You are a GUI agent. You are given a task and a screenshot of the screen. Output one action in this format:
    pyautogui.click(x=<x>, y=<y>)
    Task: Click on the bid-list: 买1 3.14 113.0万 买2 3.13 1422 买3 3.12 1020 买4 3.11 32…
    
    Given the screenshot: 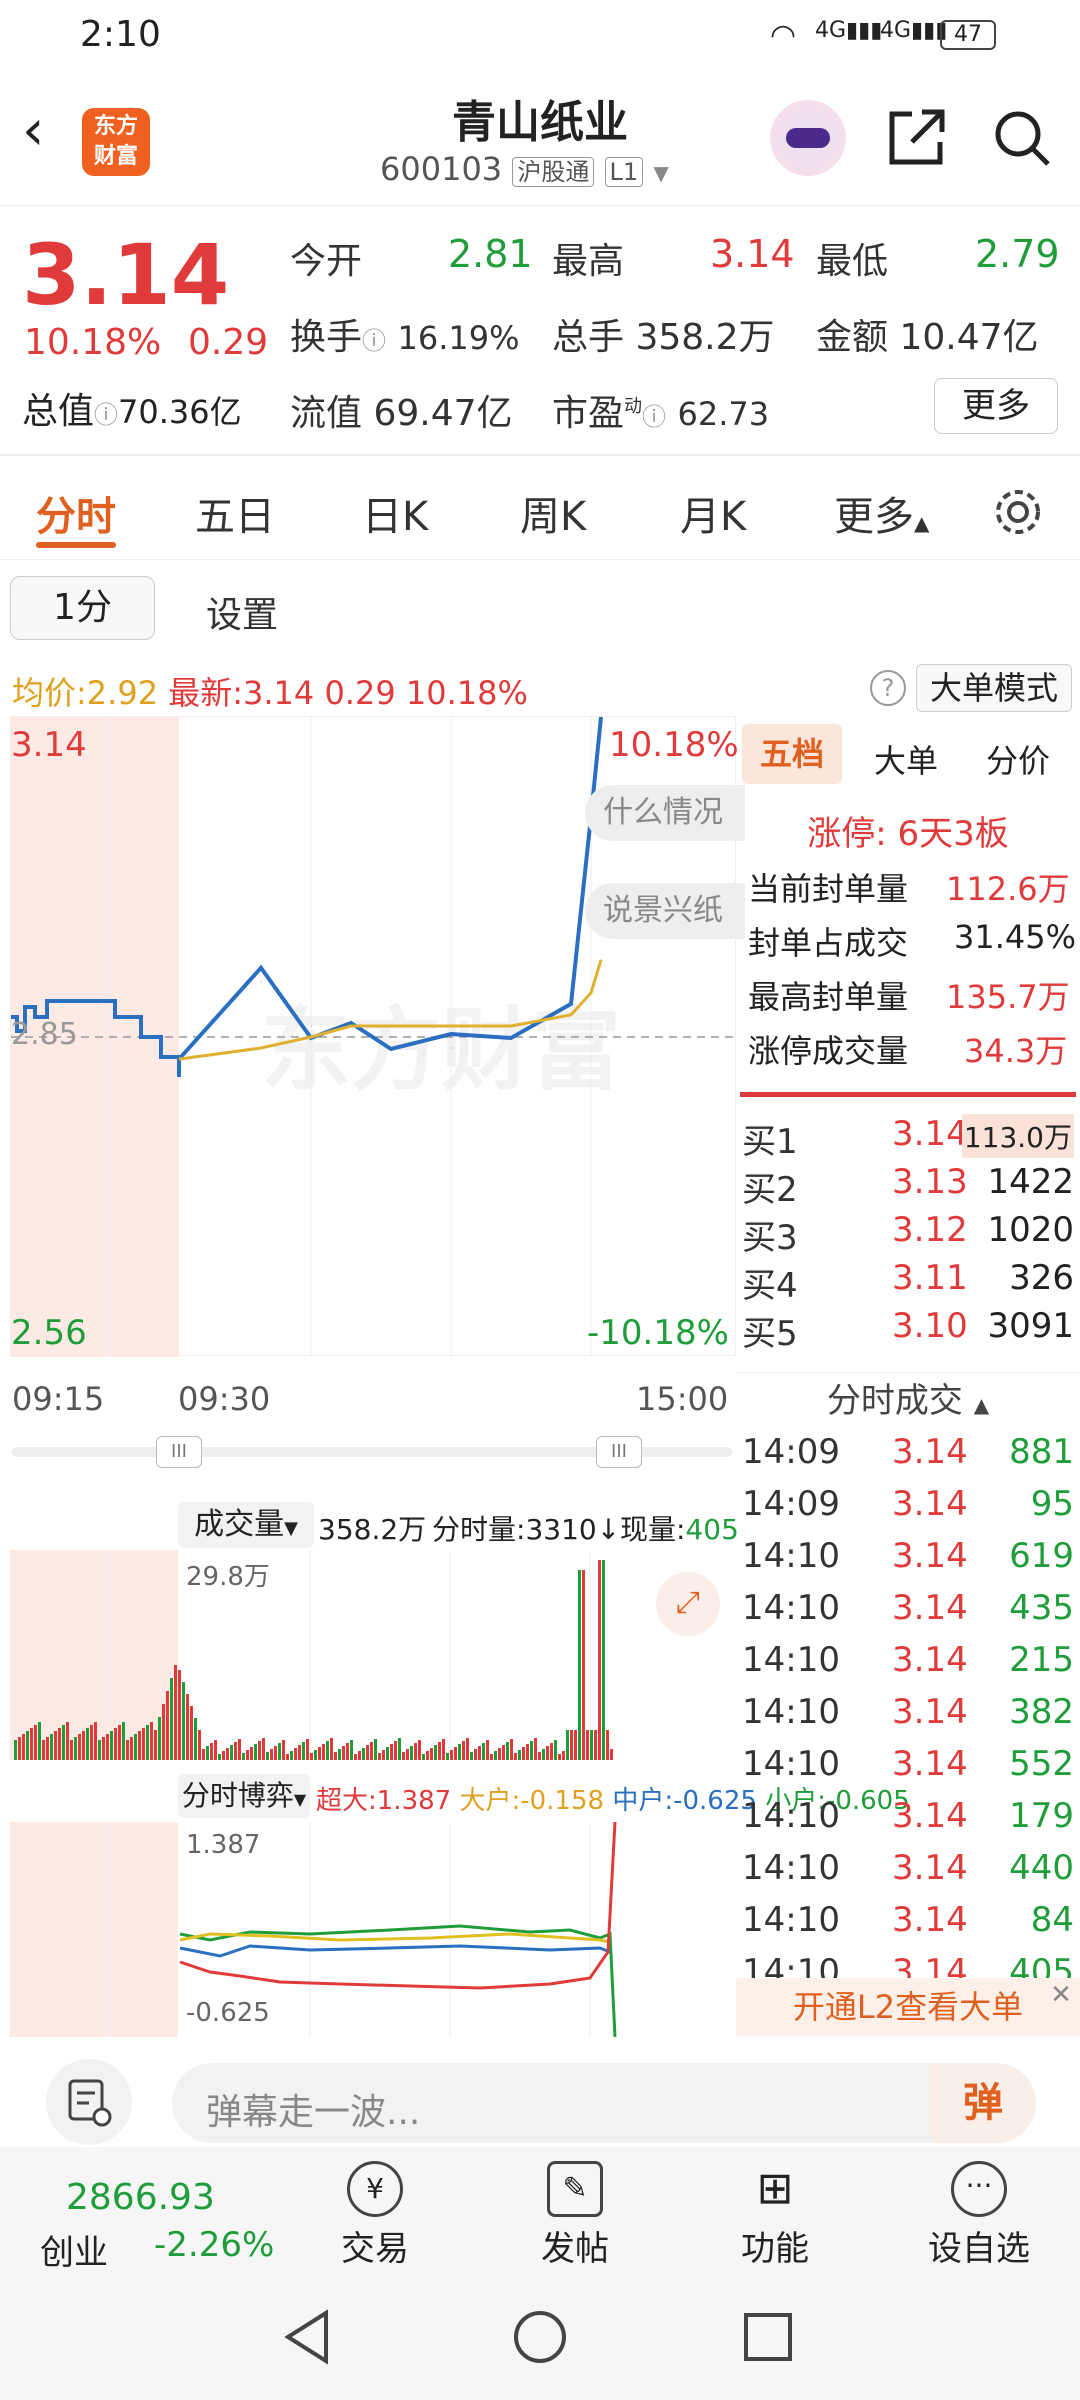 What is the action you would take?
    pyautogui.click(x=908, y=1234)
    